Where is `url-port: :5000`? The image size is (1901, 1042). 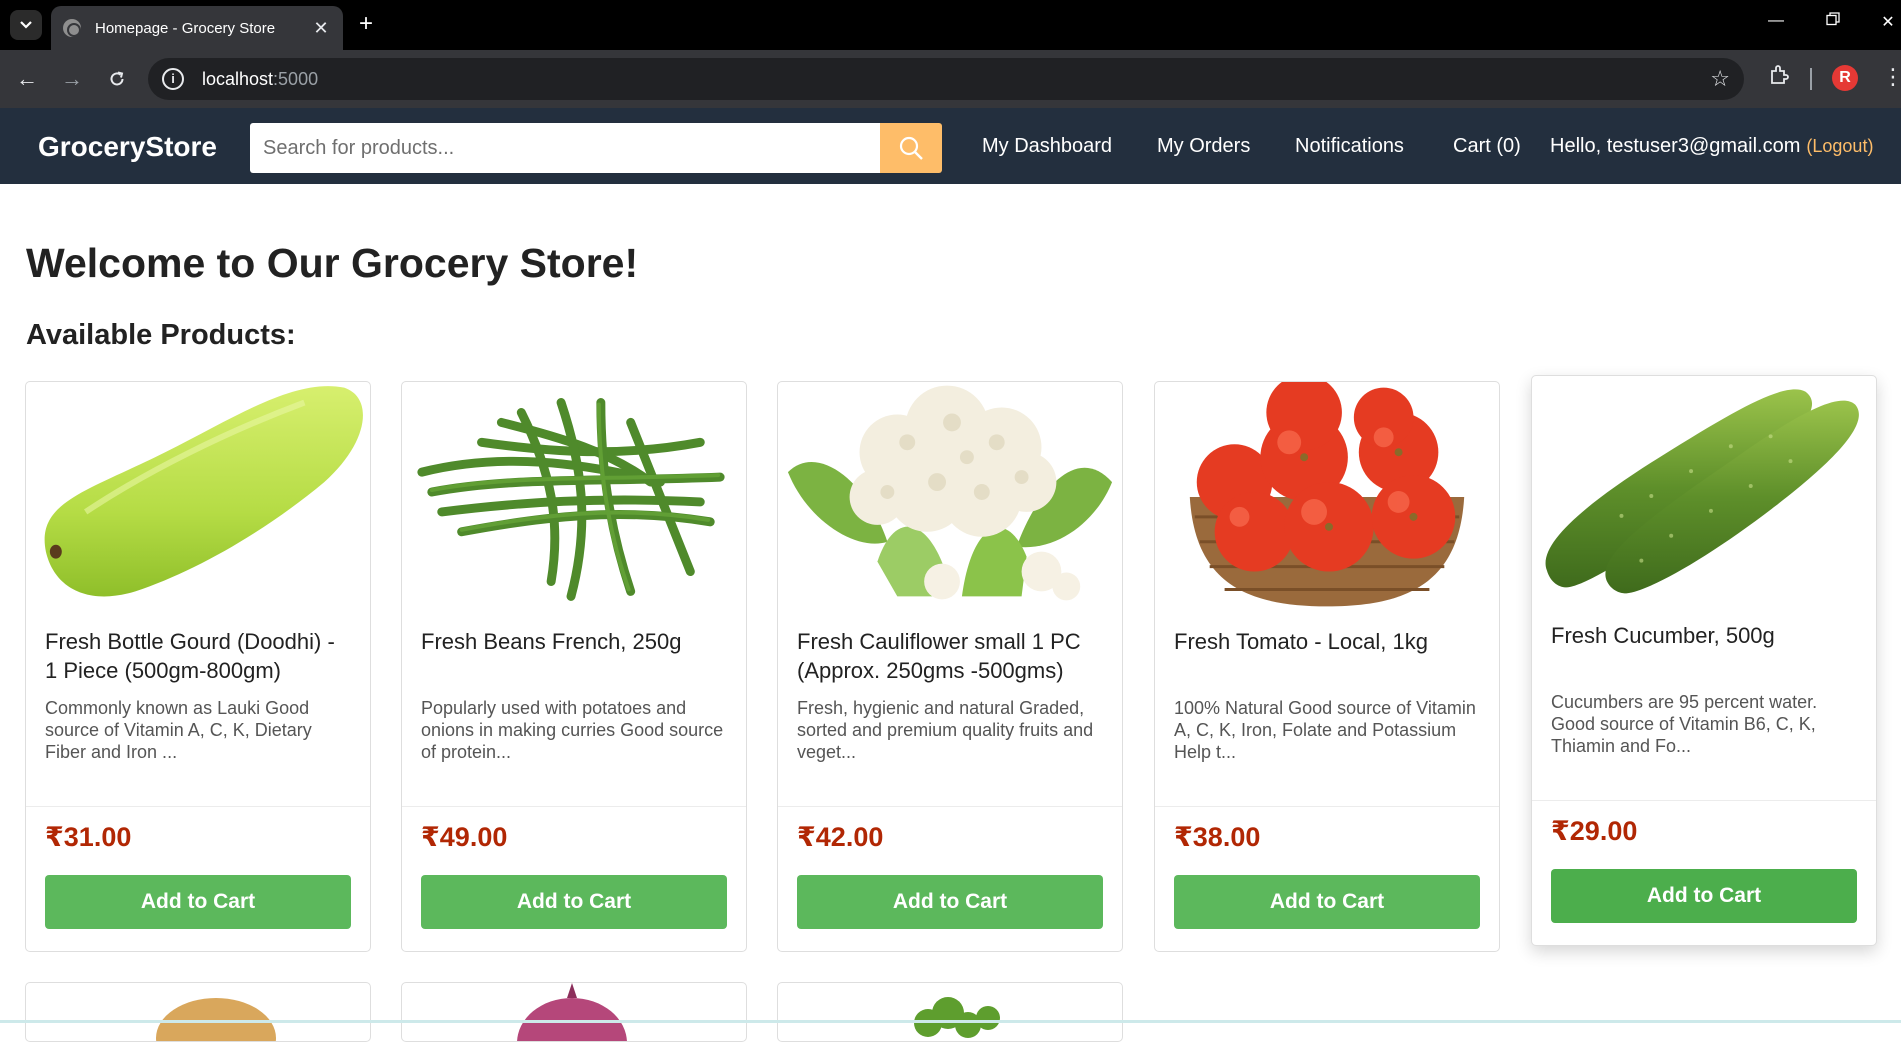
url-port: :5000 is located at coordinates (296, 78).